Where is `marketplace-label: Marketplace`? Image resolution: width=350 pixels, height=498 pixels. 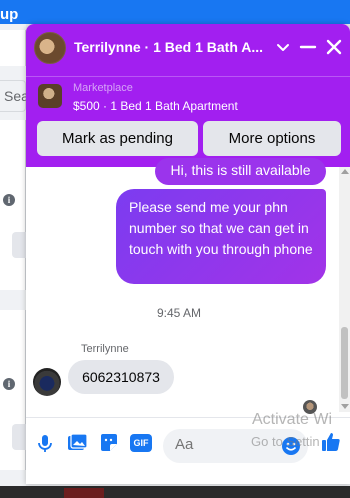
marketplace-label: Marketplace is located at coordinates (103, 88).